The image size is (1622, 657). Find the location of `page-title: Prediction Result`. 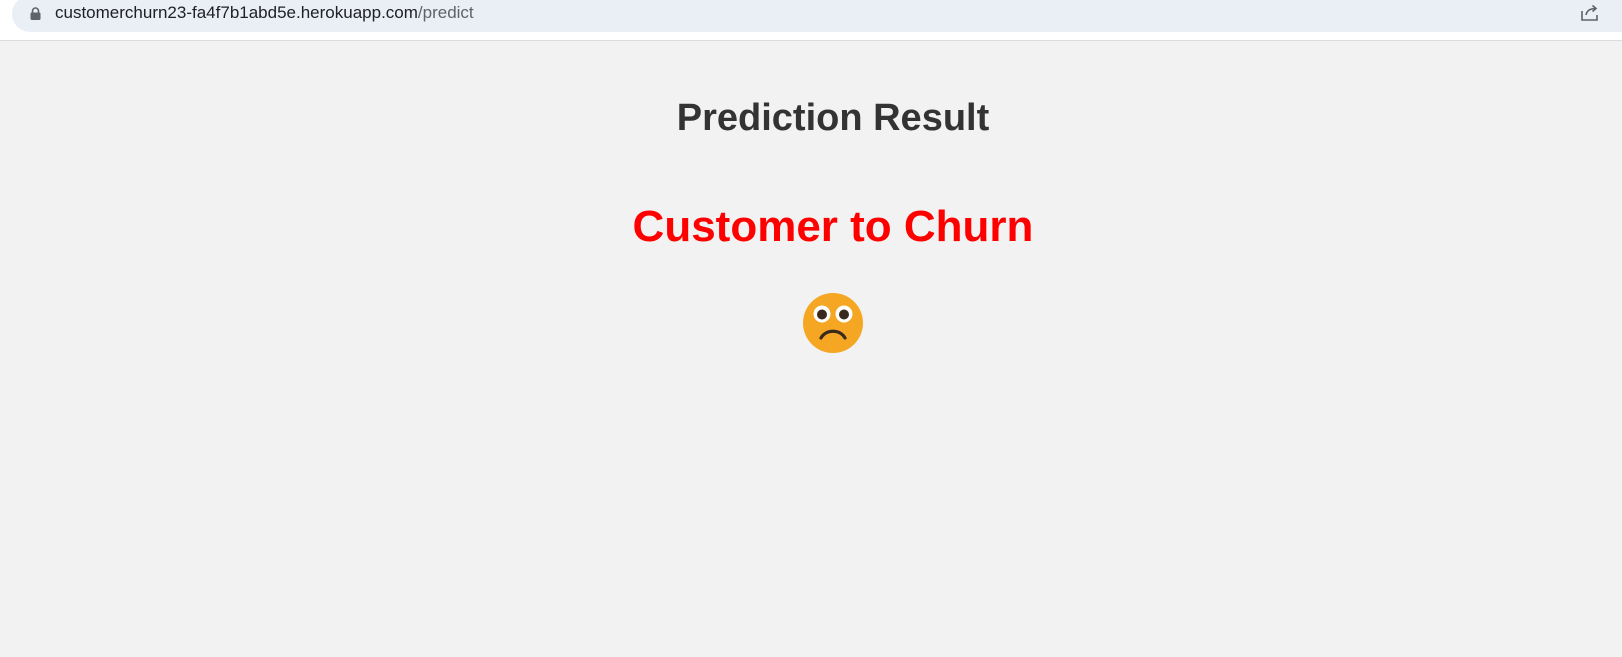

page-title: Prediction Result is located at coordinates (833, 118).